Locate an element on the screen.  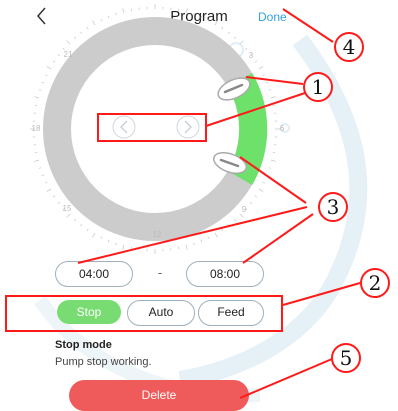
start-time-field: 04:00 is located at coordinates (94, 274).